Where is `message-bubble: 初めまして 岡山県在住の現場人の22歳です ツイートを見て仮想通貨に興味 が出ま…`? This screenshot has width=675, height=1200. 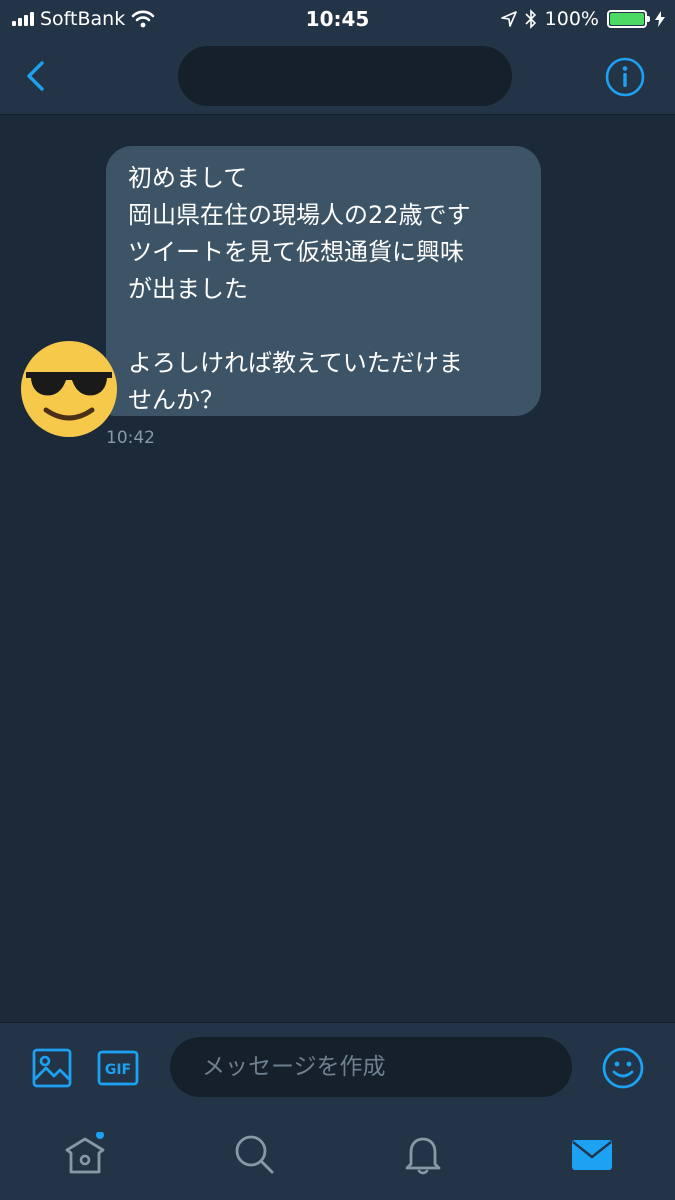
message-bubble: 初めまして 岡山県在住の現場人の22歳です ツイートを見て仮想通貨に興味 が出ま… is located at coordinates (323, 281).